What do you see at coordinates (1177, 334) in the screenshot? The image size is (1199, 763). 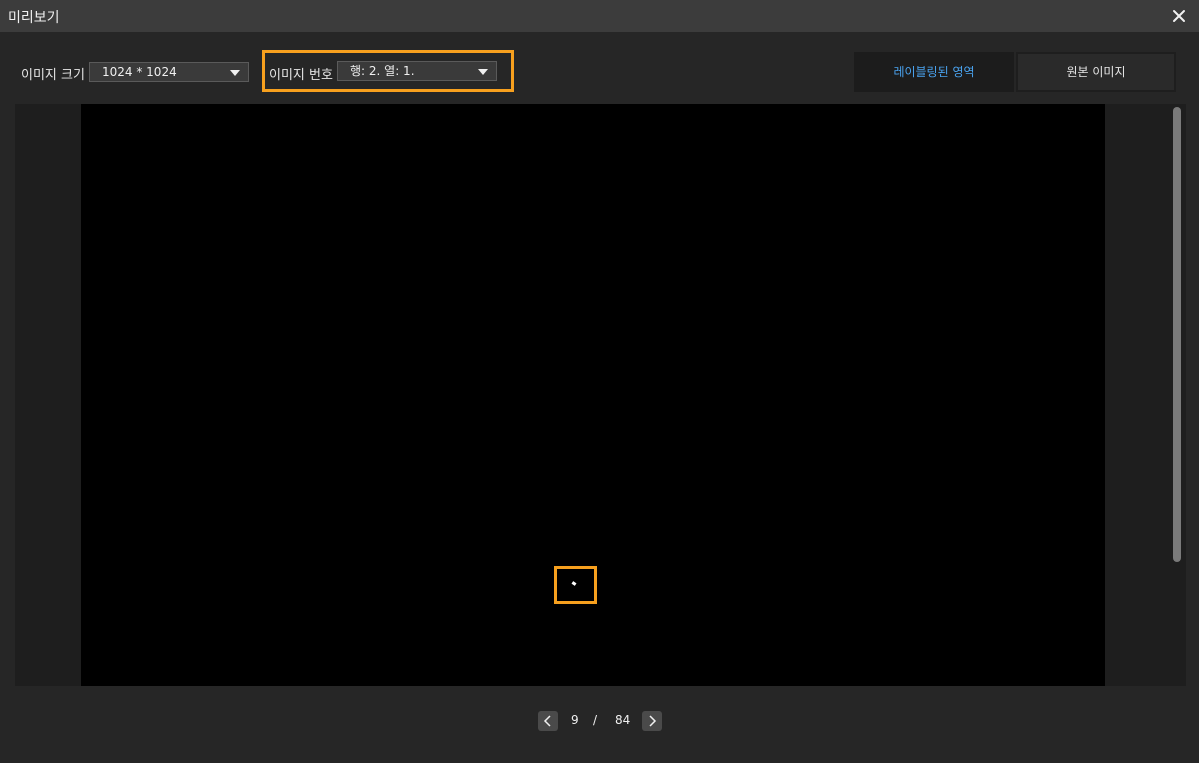 I see `scrollbar-thumb` at bounding box center [1177, 334].